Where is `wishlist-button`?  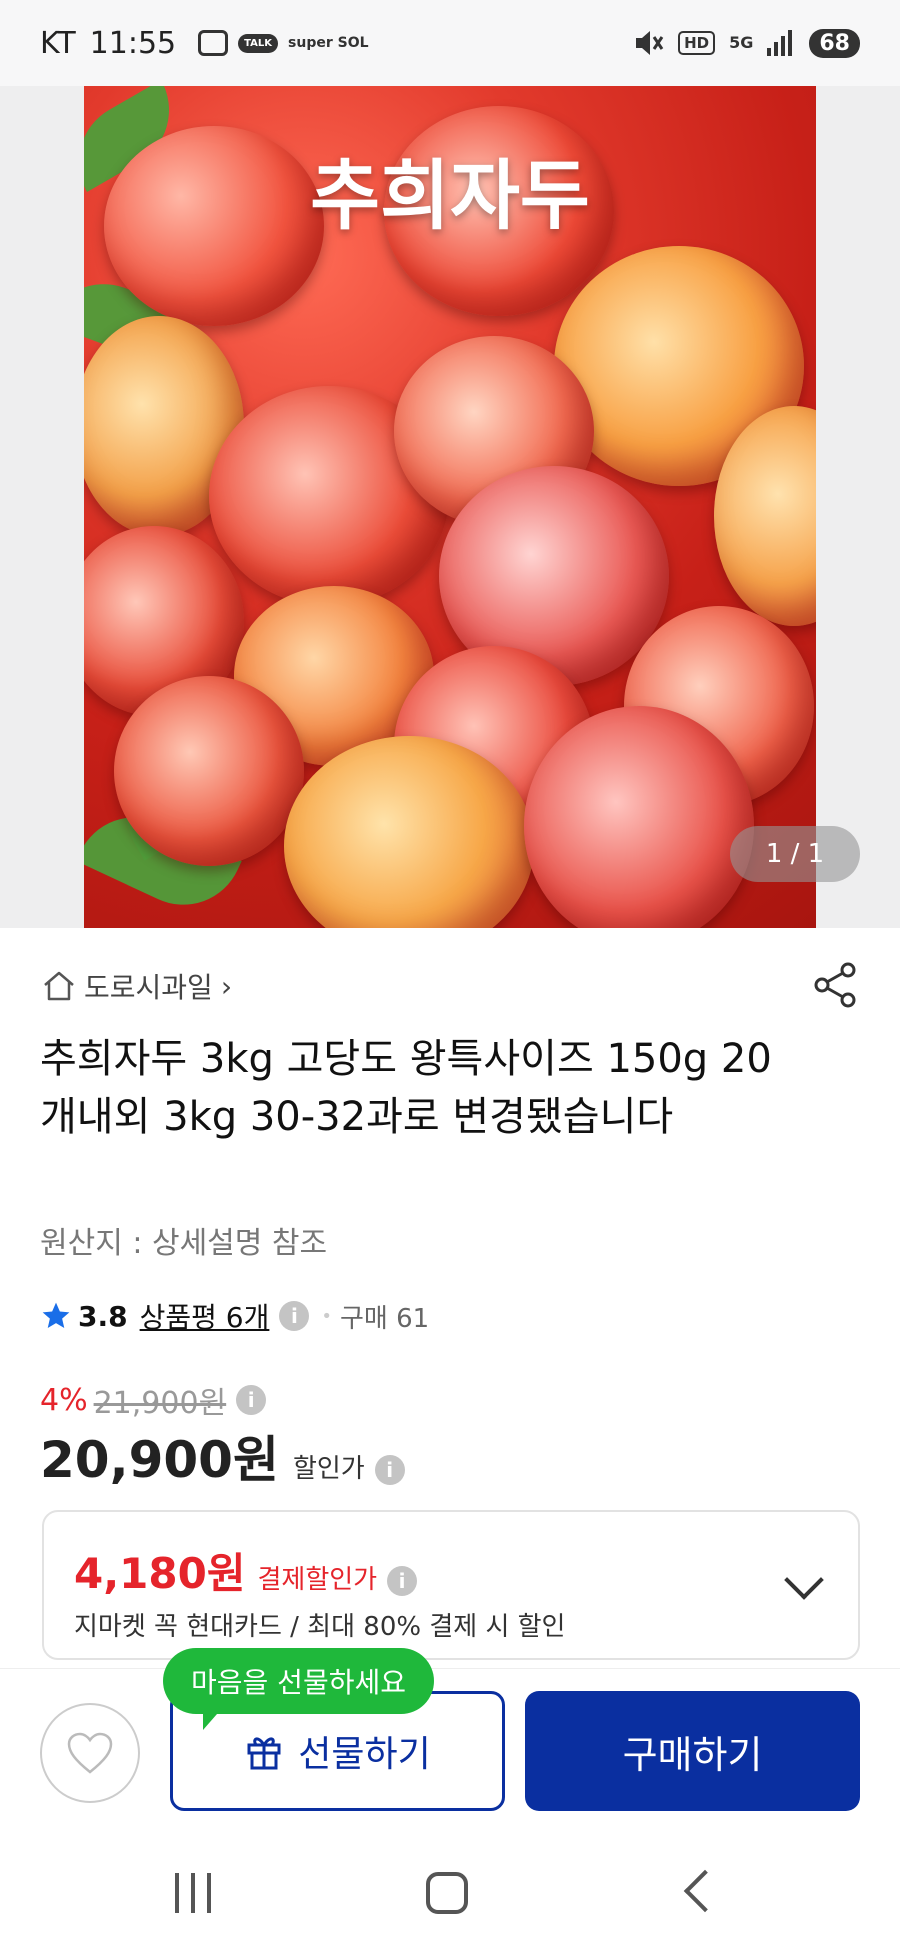 wishlist-button is located at coordinates (90, 1753).